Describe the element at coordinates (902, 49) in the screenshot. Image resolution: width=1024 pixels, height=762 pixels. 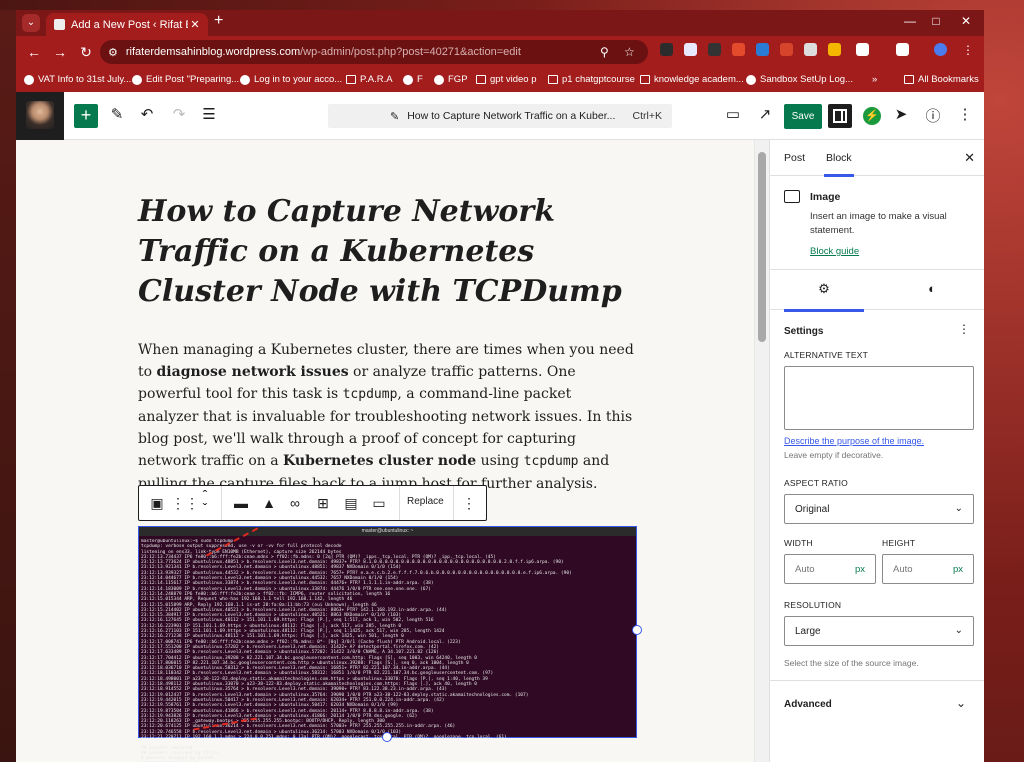
I see `screenshot-icon` at that location.